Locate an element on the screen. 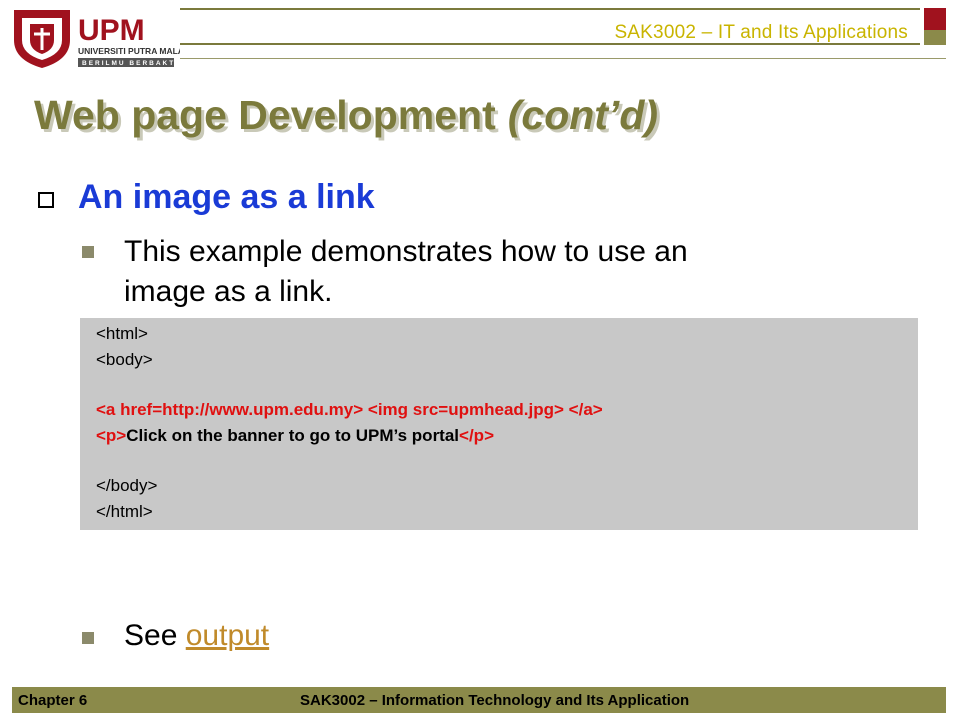 Image resolution: width=960 pixels, height=720 pixels. slide-title: Web page Development (cont’d) is located at coordinates (346, 115).